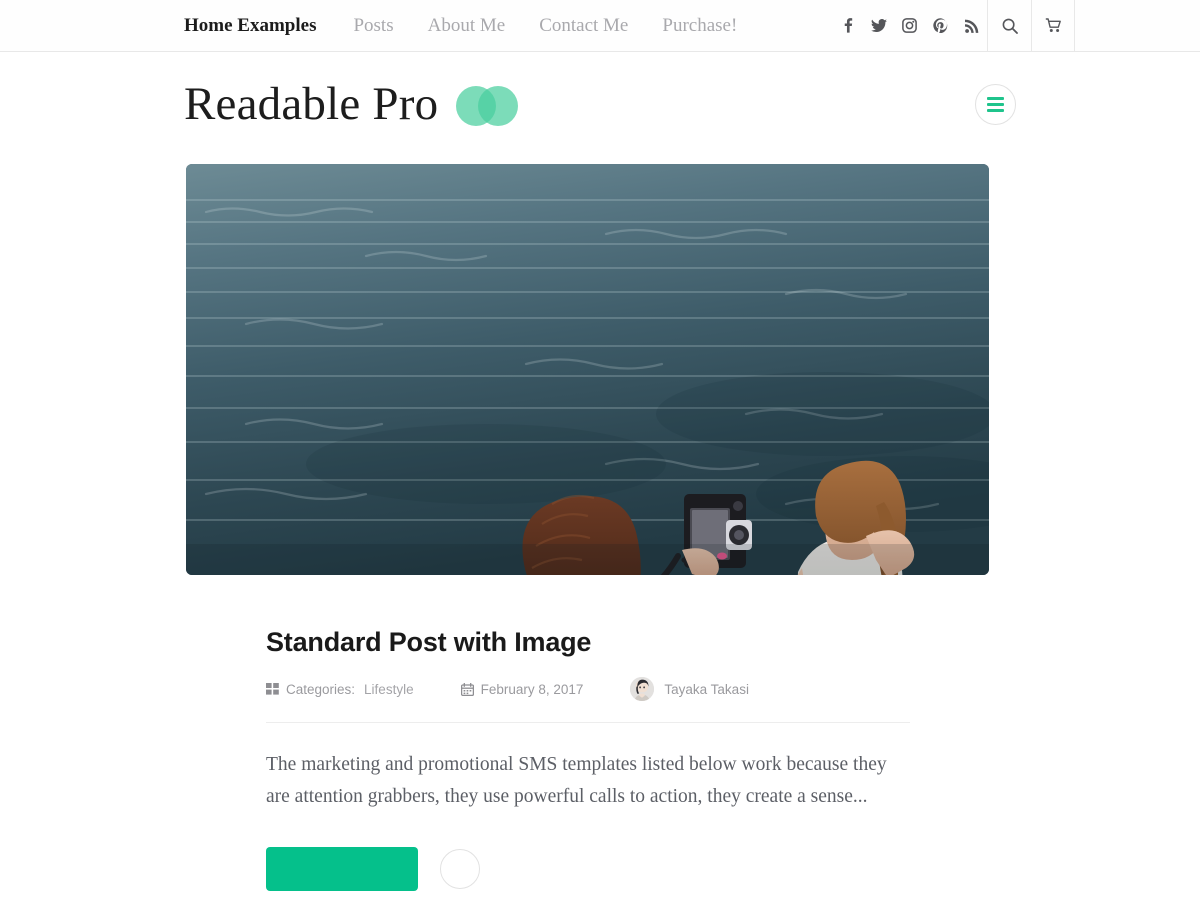 The image size is (1200, 900). Describe the element at coordinates (487, 106) in the screenshot. I see `logo-circles-icon` at that location.